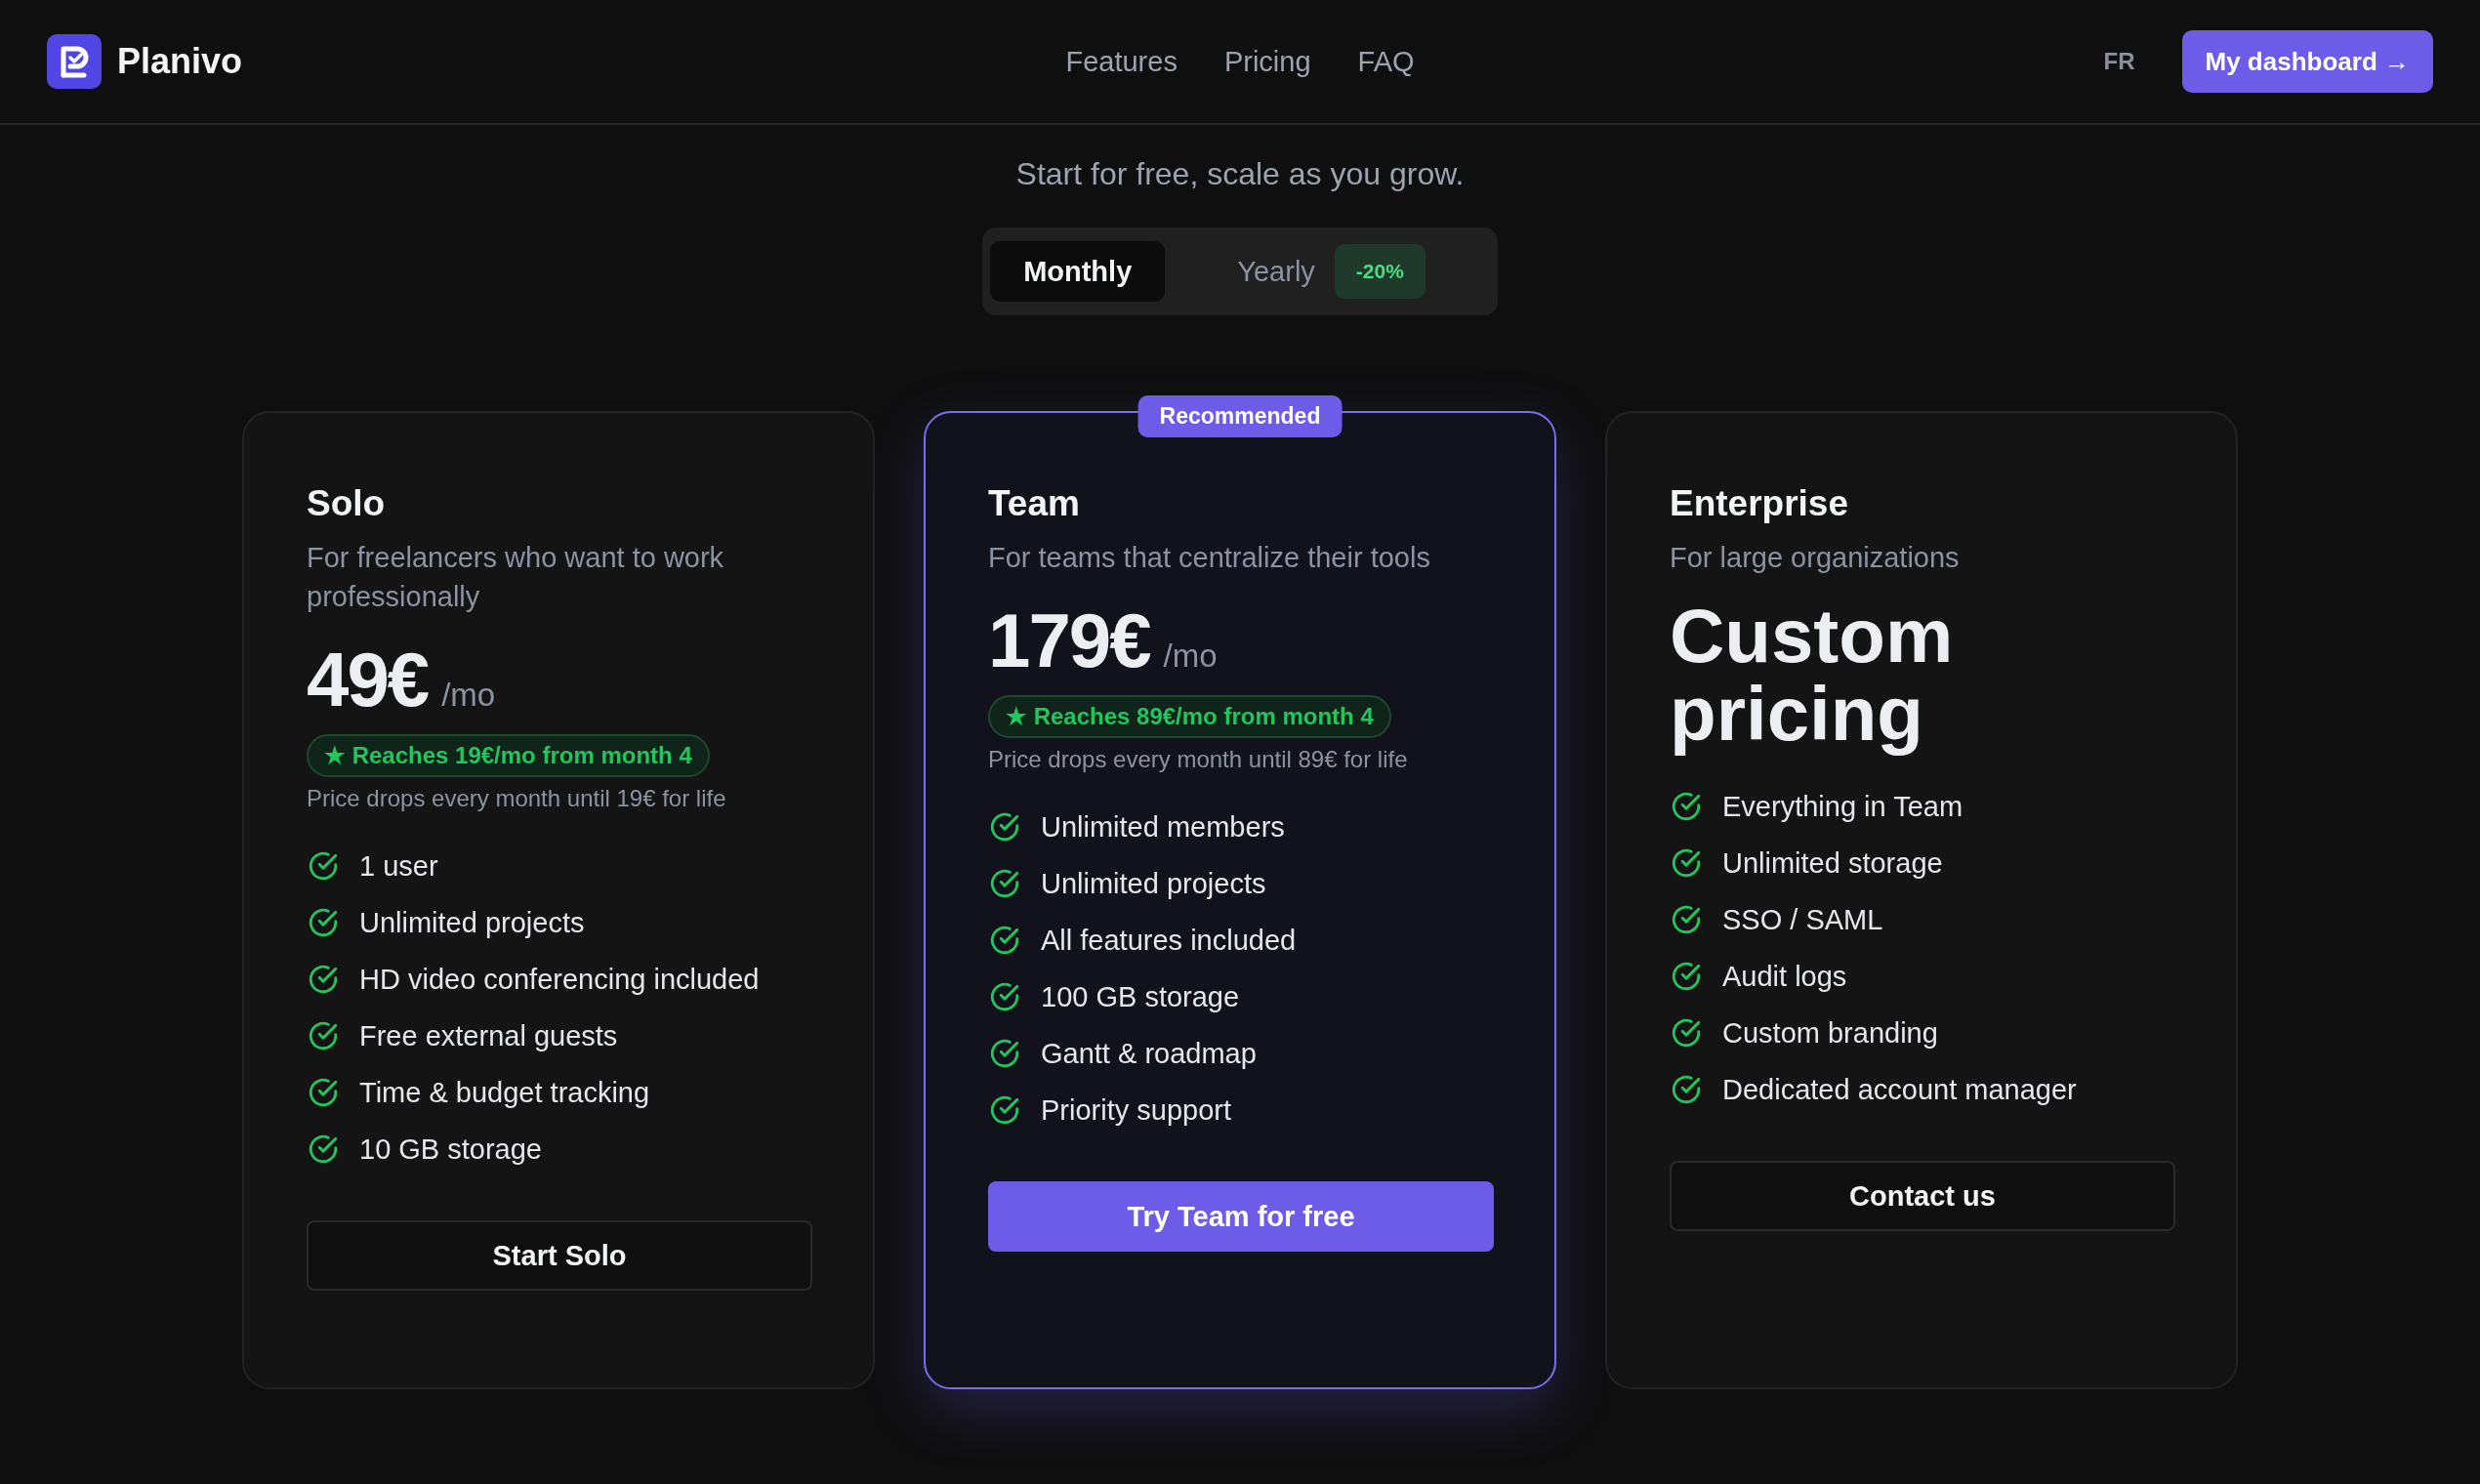 The image size is (2480, 1484). I want to click on feature-text: SSO / SAML, so click(1802, 920).